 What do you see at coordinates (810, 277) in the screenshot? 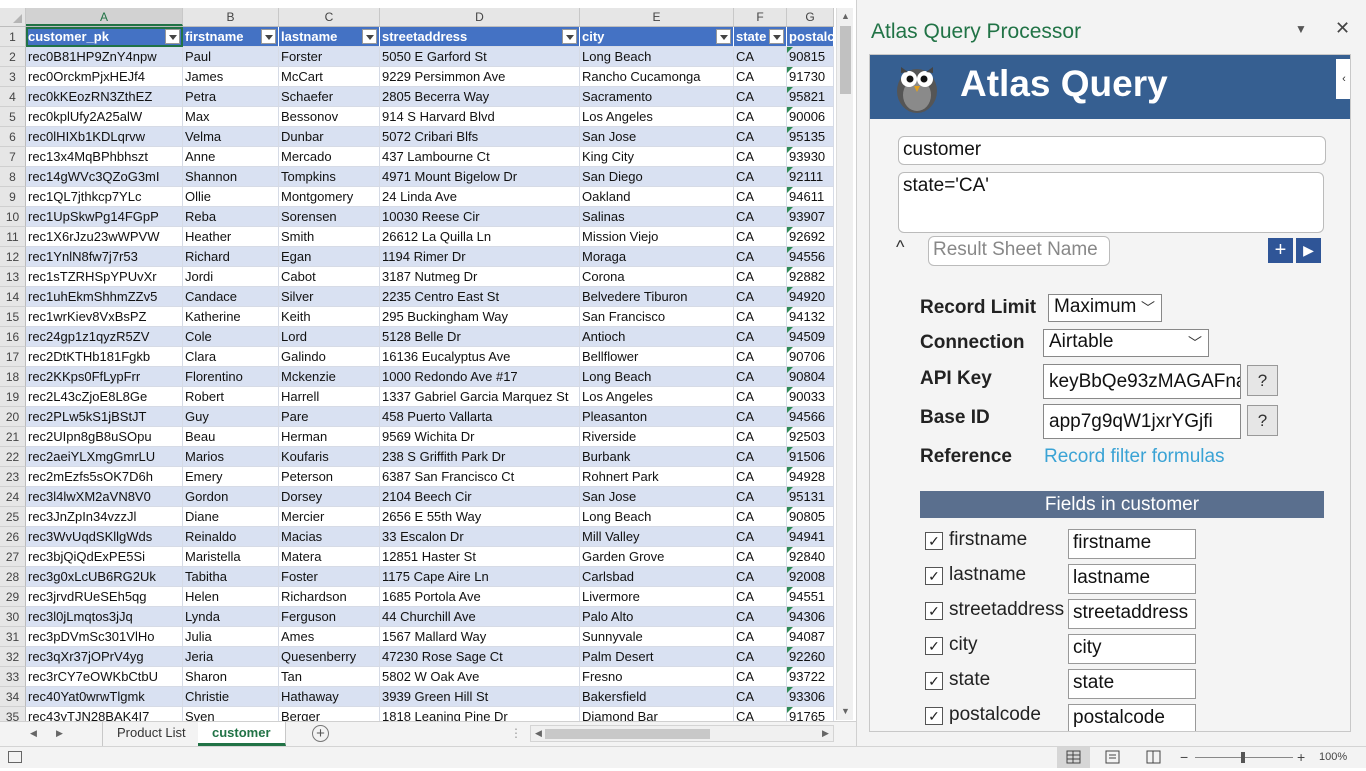
I see `cell: 92882` at bounding box center [810, 277].